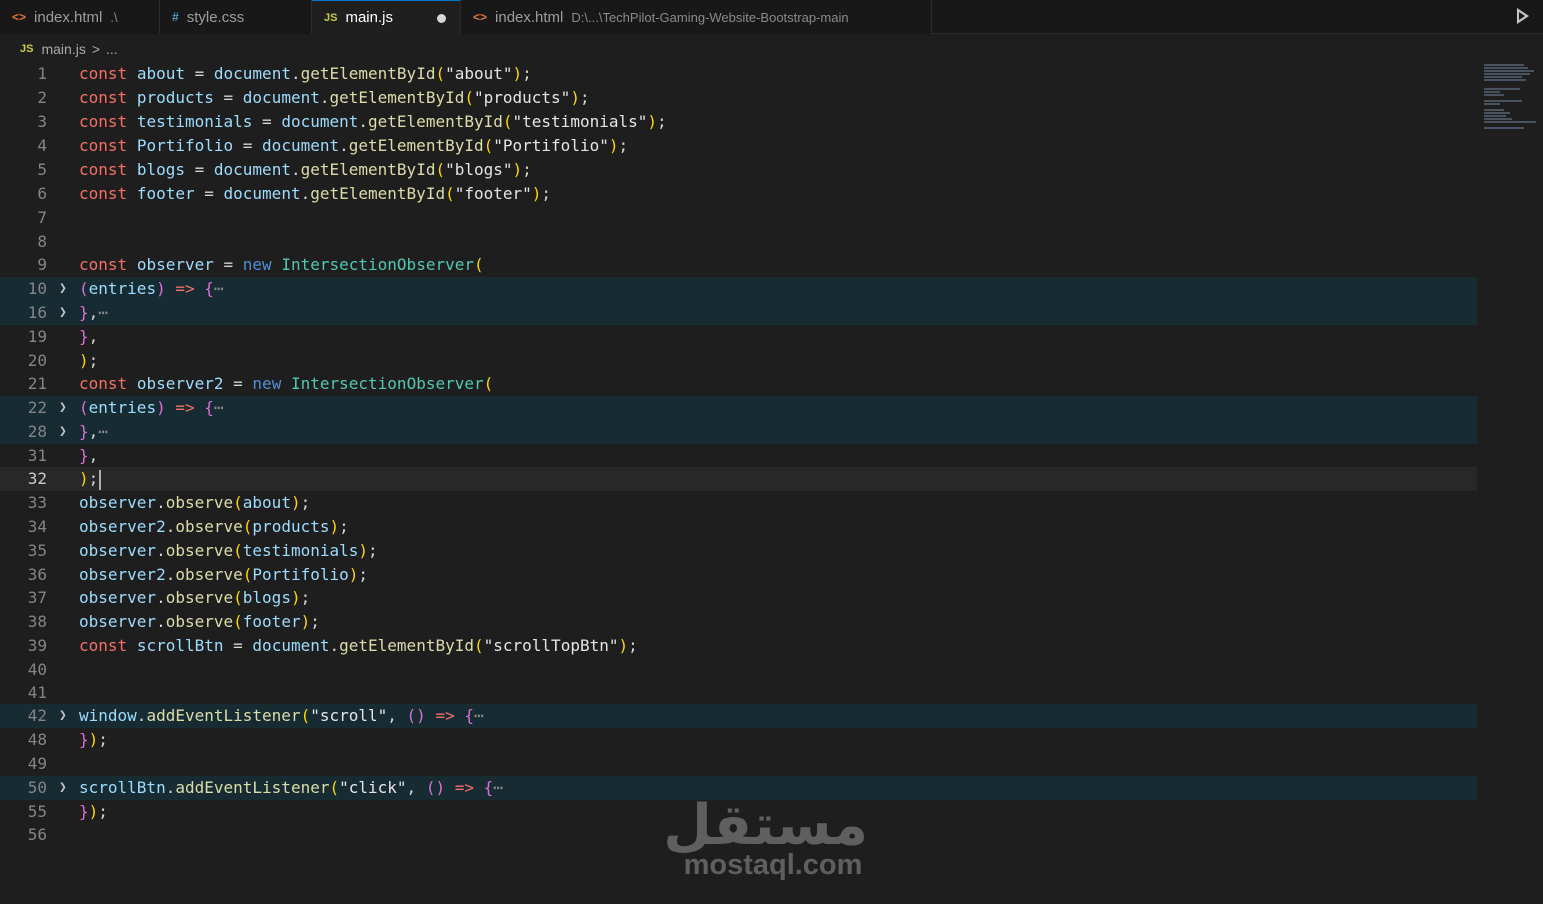 The width and height of the screenshot is (1543, 904). Describe the element at coordinates (37, 478) in the screenshot. I see `line-number: 32` at that location.